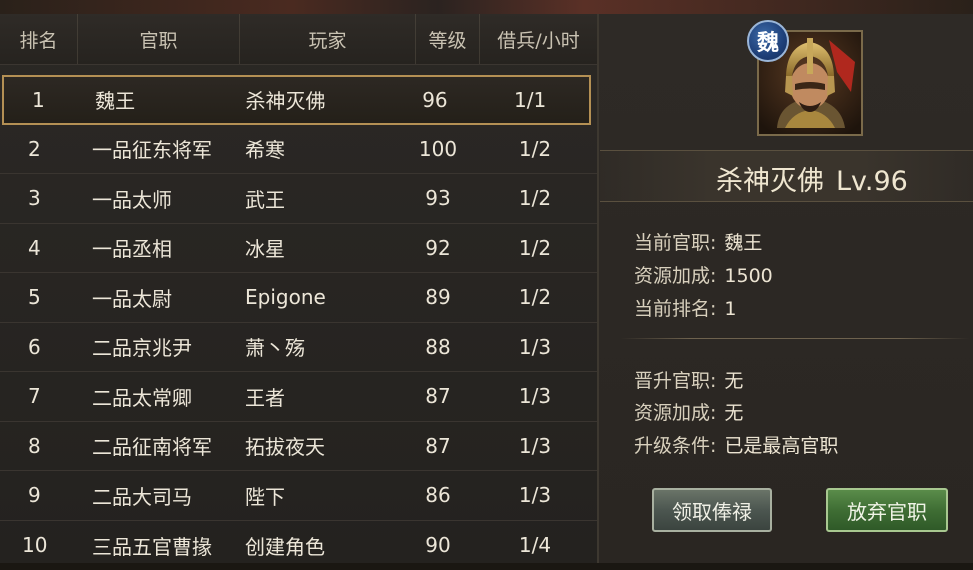 Image resolution: width=973 pixels, height=570 pixels. What do you see at coordinates (39, 149) in the screenshot?
I see `row-rank: 2` at bounding box center [39, 149].